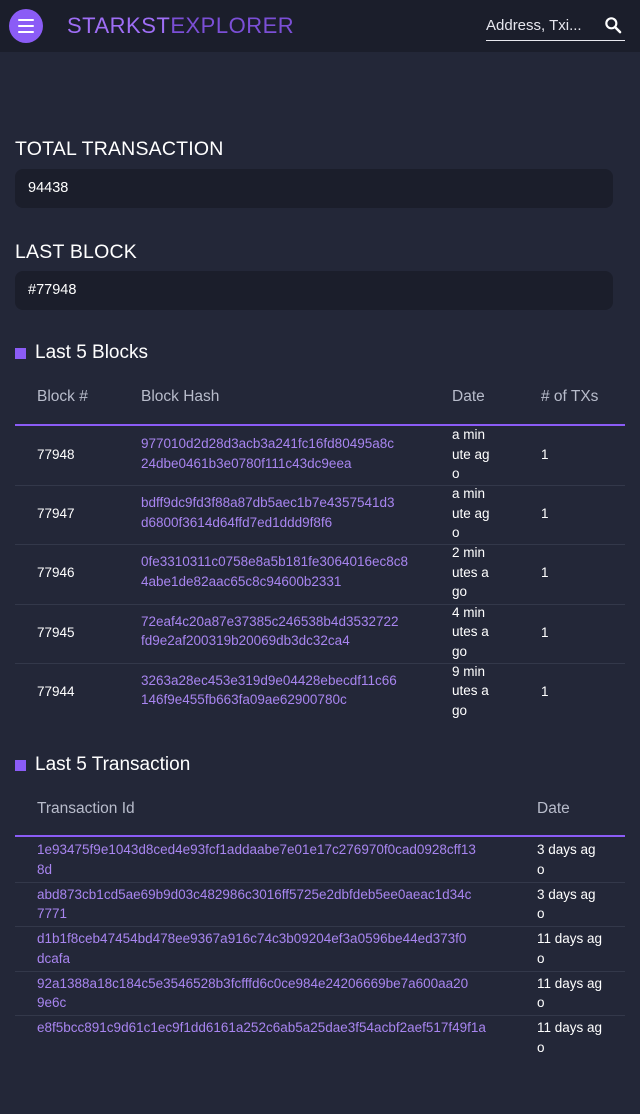 This screenshot has width=640, height=1114. I want to click on col-date: Date, so click(468, 396).